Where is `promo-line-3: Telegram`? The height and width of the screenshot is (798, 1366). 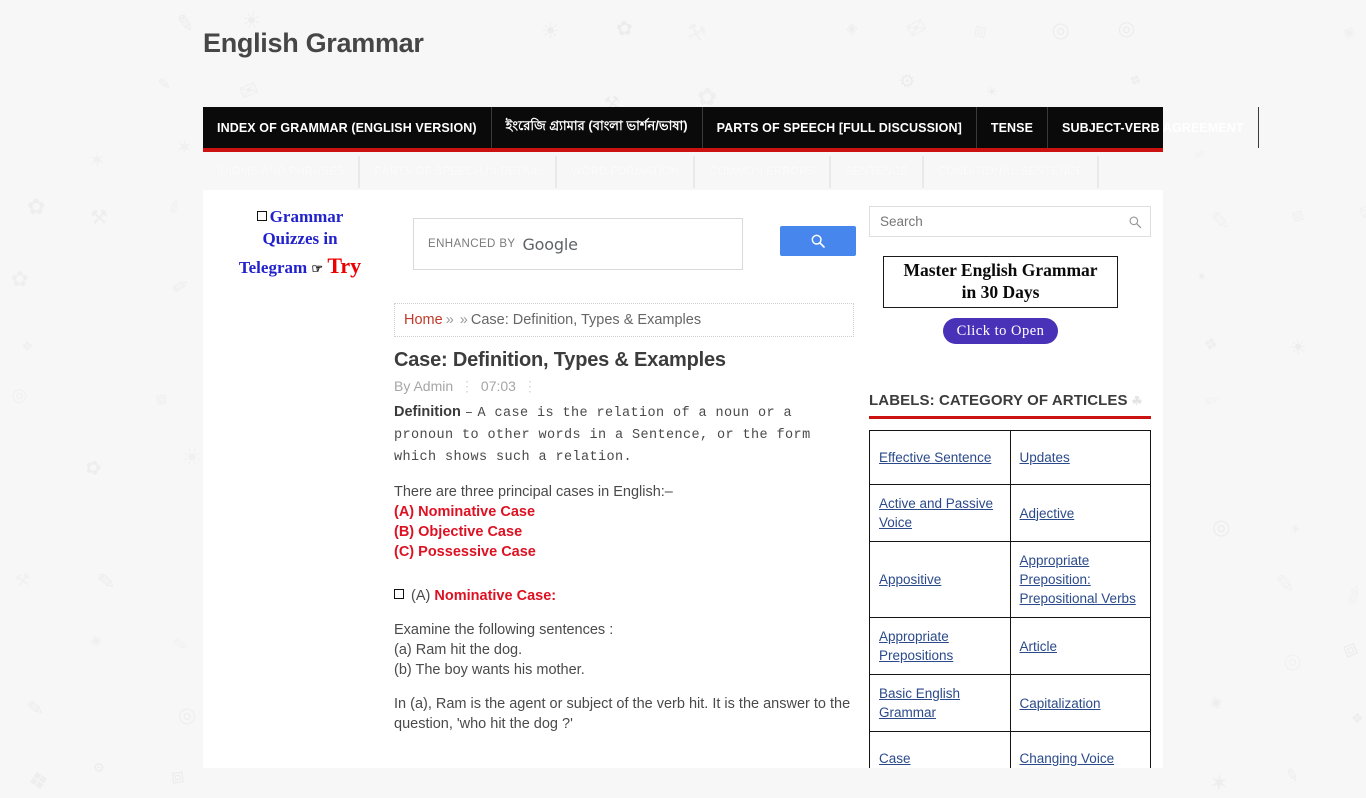
promo-line-3: Telegram is located at coordinates (273, 267).